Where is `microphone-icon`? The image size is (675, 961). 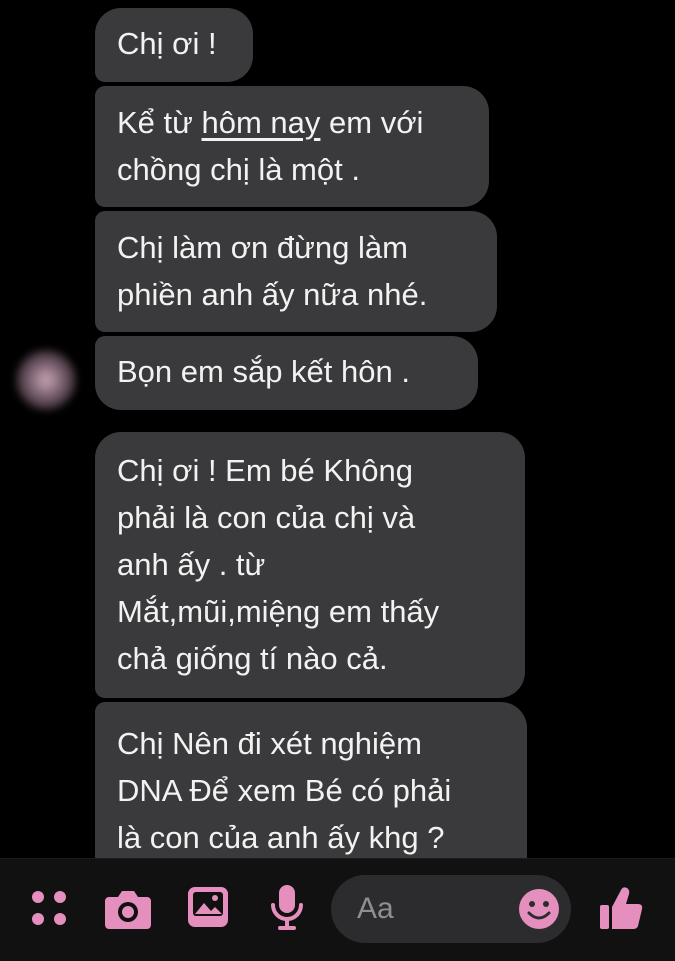
microphone-icon is located at coordinates (287, 908).